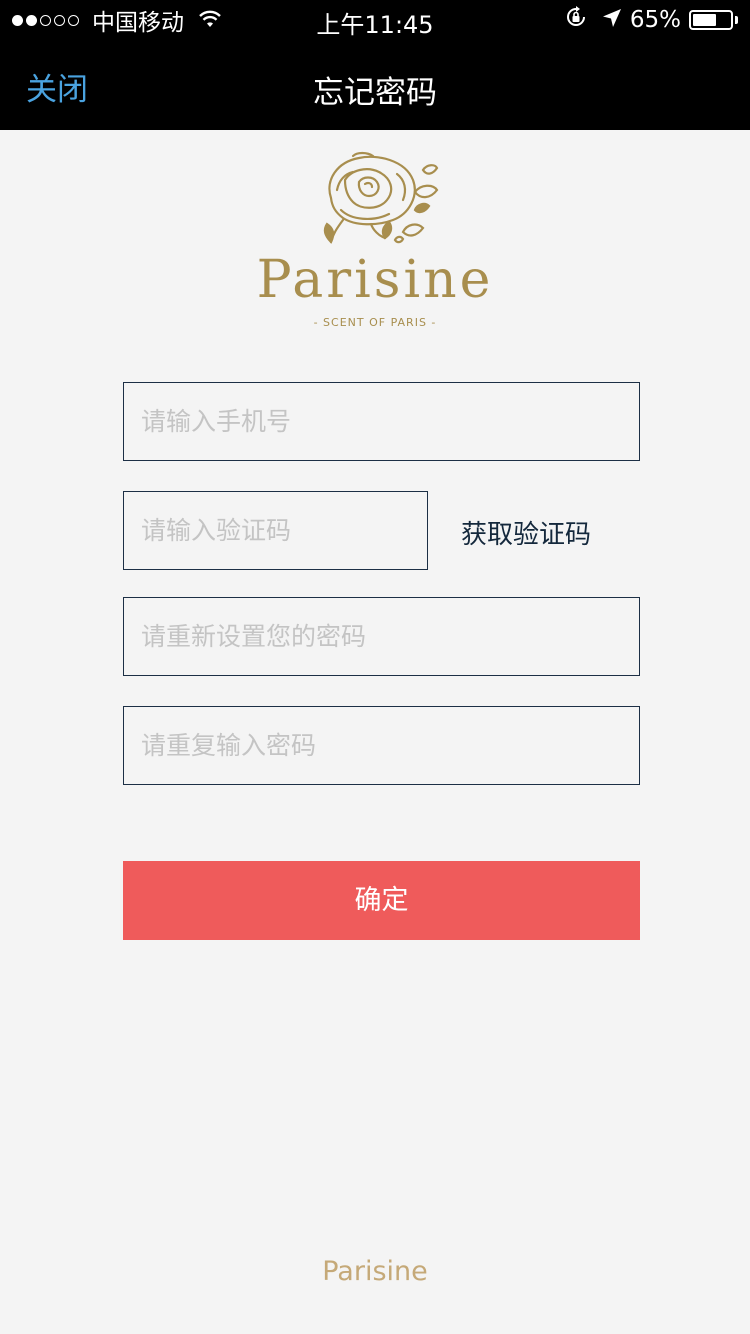 The height and width of the screenshot is (1334, 750). What do you see at coordinates (576, 20) in the screenshot?
I see `rotation-lock-icon` at bounding box center [576, 20].